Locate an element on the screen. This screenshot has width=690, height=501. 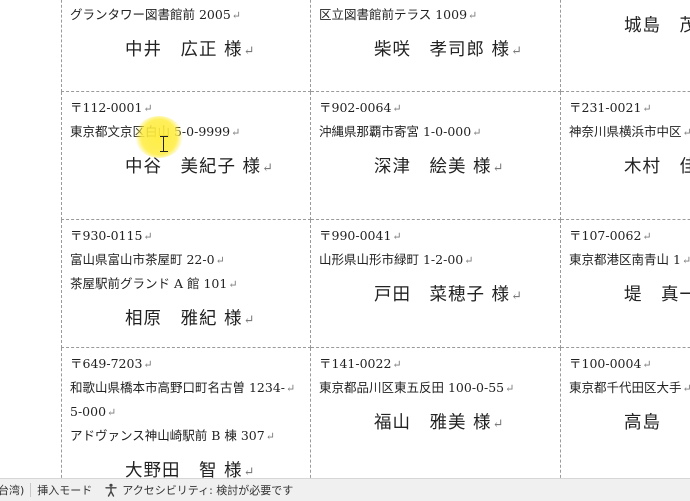
label-cell: 〒231-0021↵ 神奈川県横浜市中区↵ 木村 佳 is located at coordinates (625, 156).